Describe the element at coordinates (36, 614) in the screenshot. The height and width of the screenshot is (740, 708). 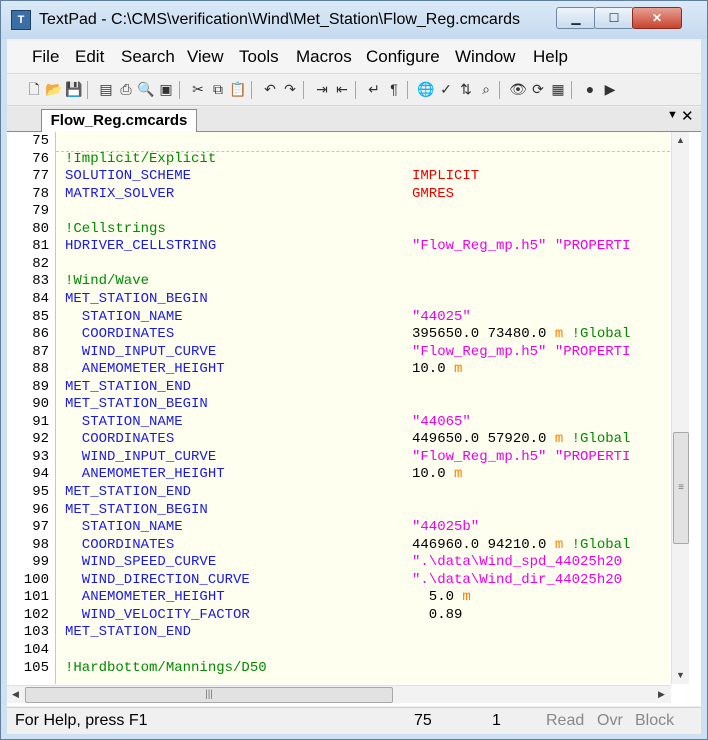
I see `line-number: 102` at that location.